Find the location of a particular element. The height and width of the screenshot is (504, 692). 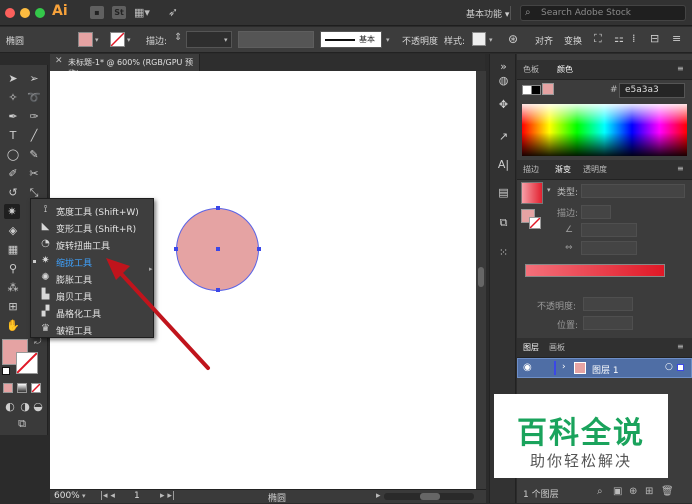

ellipse-tool-icon: ◯ is located at coordinates (13, 154).